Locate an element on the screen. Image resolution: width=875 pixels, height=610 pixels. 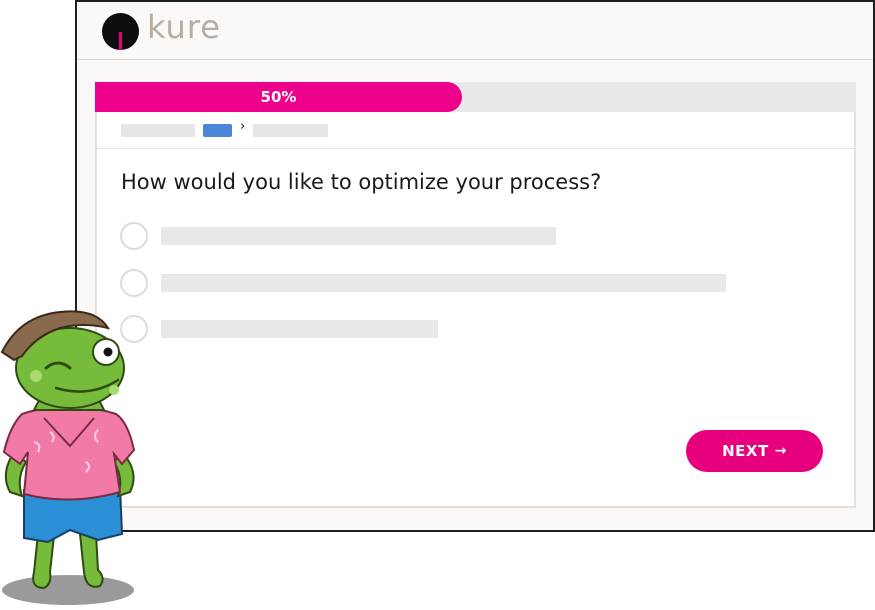
arrow-right-icon: → is located at coordinates (780, 451).